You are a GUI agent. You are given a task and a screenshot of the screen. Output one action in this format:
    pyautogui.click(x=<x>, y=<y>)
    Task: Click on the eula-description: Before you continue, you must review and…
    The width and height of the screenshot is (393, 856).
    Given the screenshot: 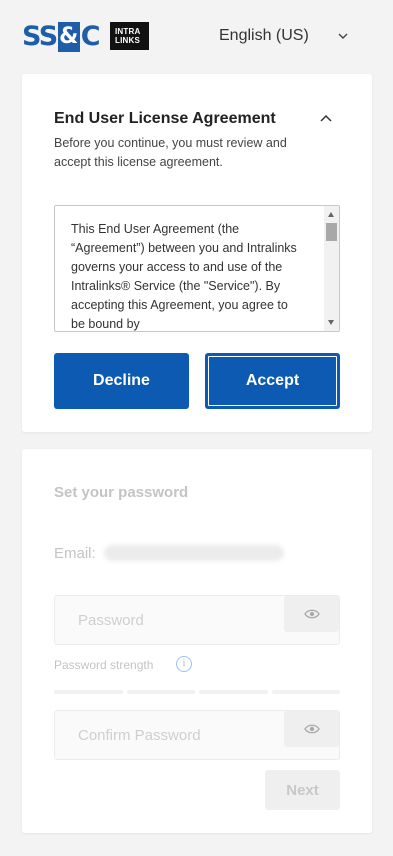 What is the action you would take?
    pyautogui.click(x=170, y=152)
    